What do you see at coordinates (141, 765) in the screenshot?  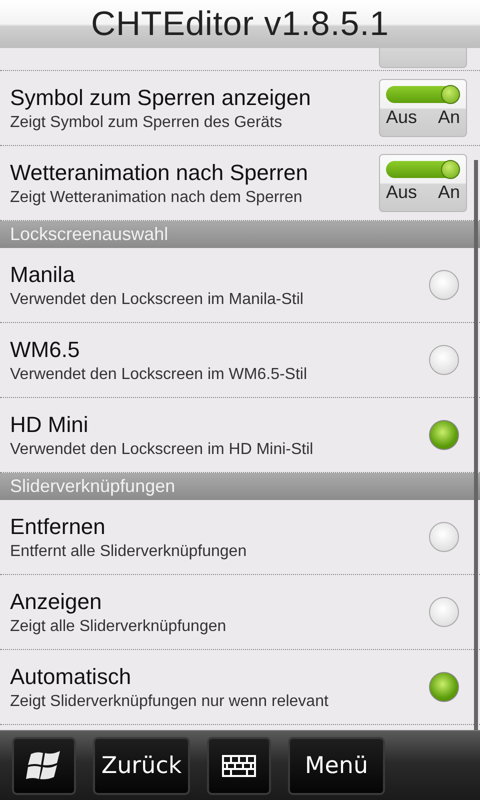 I see `softkey-button: Zurück` at bounding box center [141, 765].